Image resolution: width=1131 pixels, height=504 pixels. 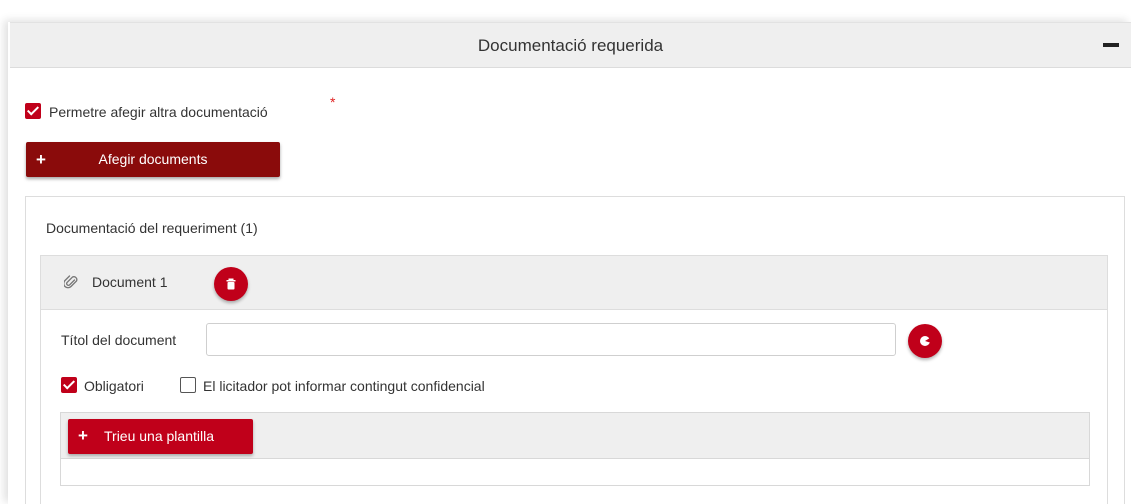 I want to click on add-documents-label: Afegir documents, so click(x=153, y=159).